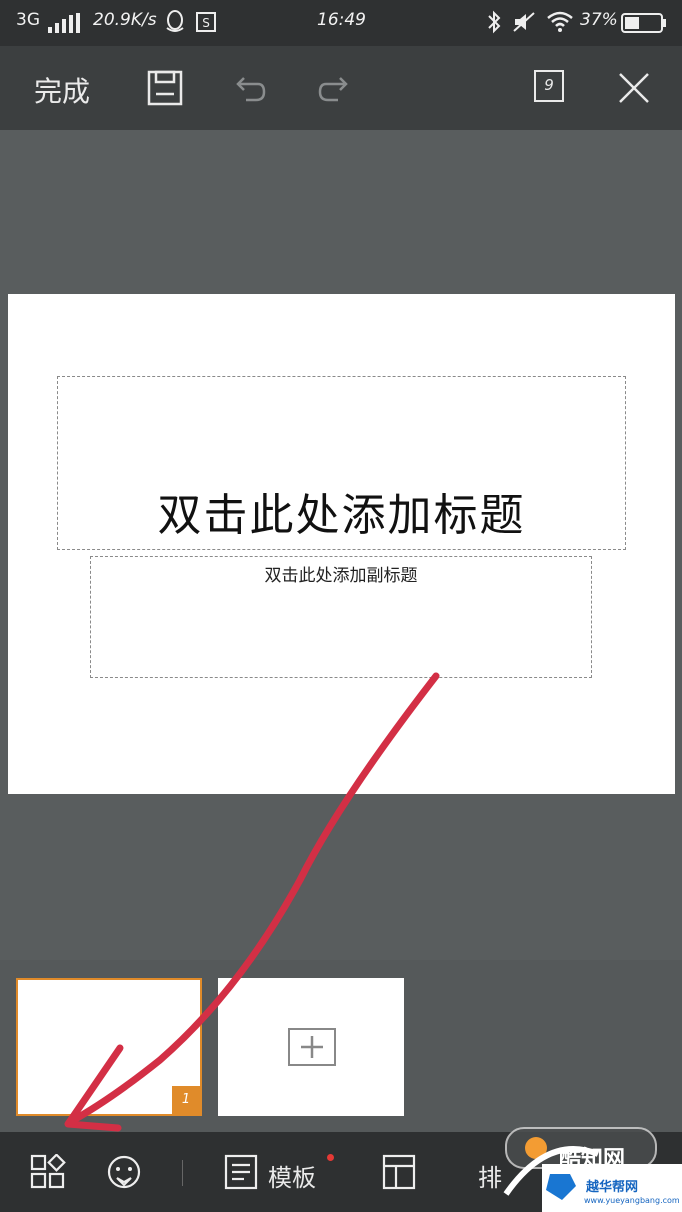 The width and height of the screenshot is (682, 1212). What do you see at coordinates (524, 22) in the screenshot?
I see `mute-icon` at bounding box center [524, 22].